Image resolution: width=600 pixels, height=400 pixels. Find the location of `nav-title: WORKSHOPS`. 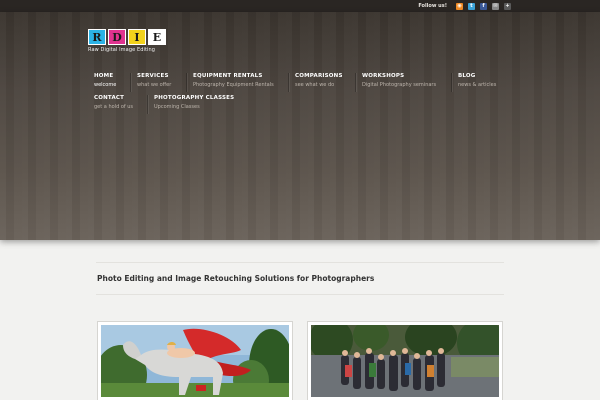

nav-title: WORKSHOPS is located at coordinates (383, 76).